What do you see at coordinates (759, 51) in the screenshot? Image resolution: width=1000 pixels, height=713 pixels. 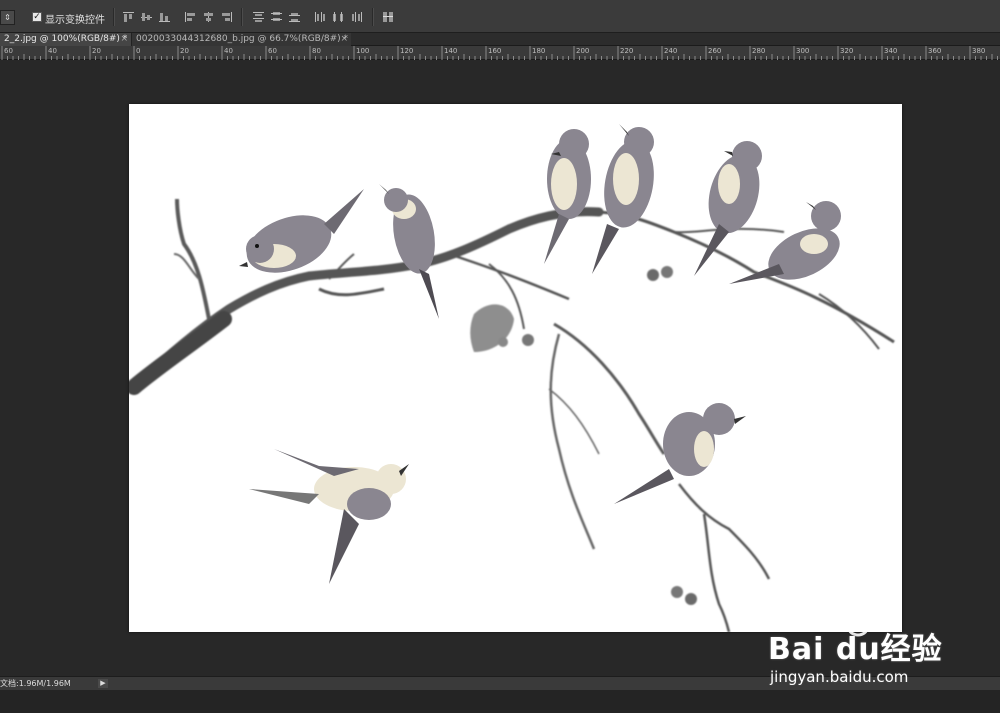 I see `ruler-tick-label: 280` at bounding box center [759, 51].